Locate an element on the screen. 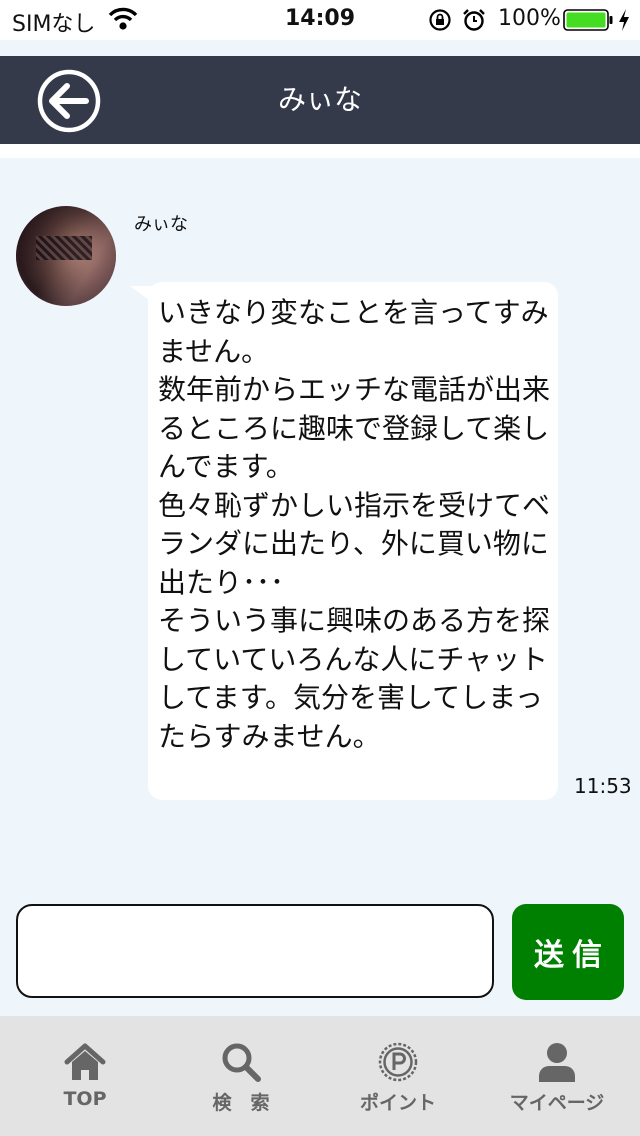 The width and height of the screenshot is (640, 1136). bubble-tail is located at coordinates (141, 294).